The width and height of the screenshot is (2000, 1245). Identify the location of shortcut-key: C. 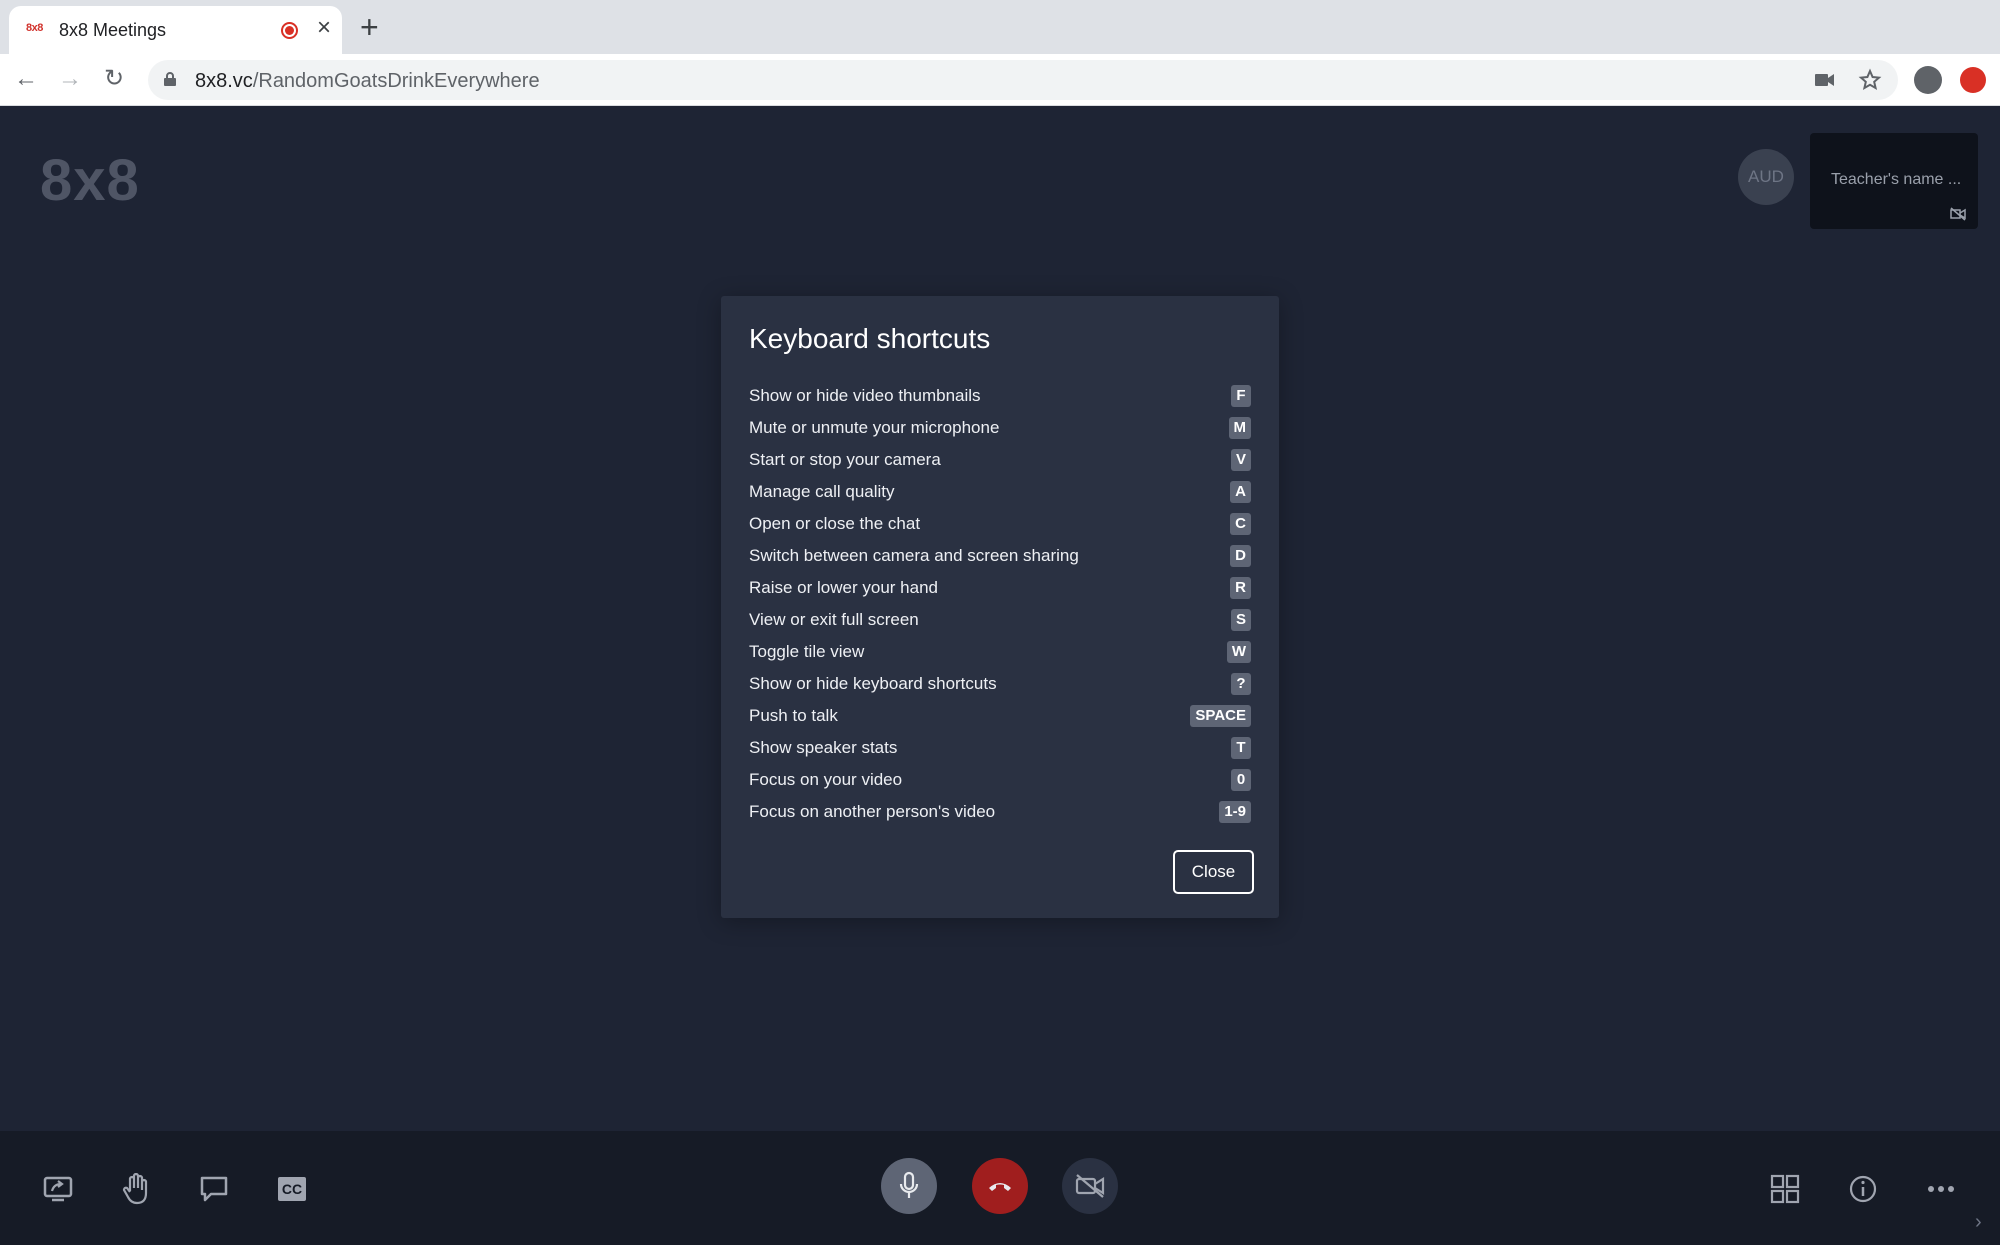
(1240, 524).